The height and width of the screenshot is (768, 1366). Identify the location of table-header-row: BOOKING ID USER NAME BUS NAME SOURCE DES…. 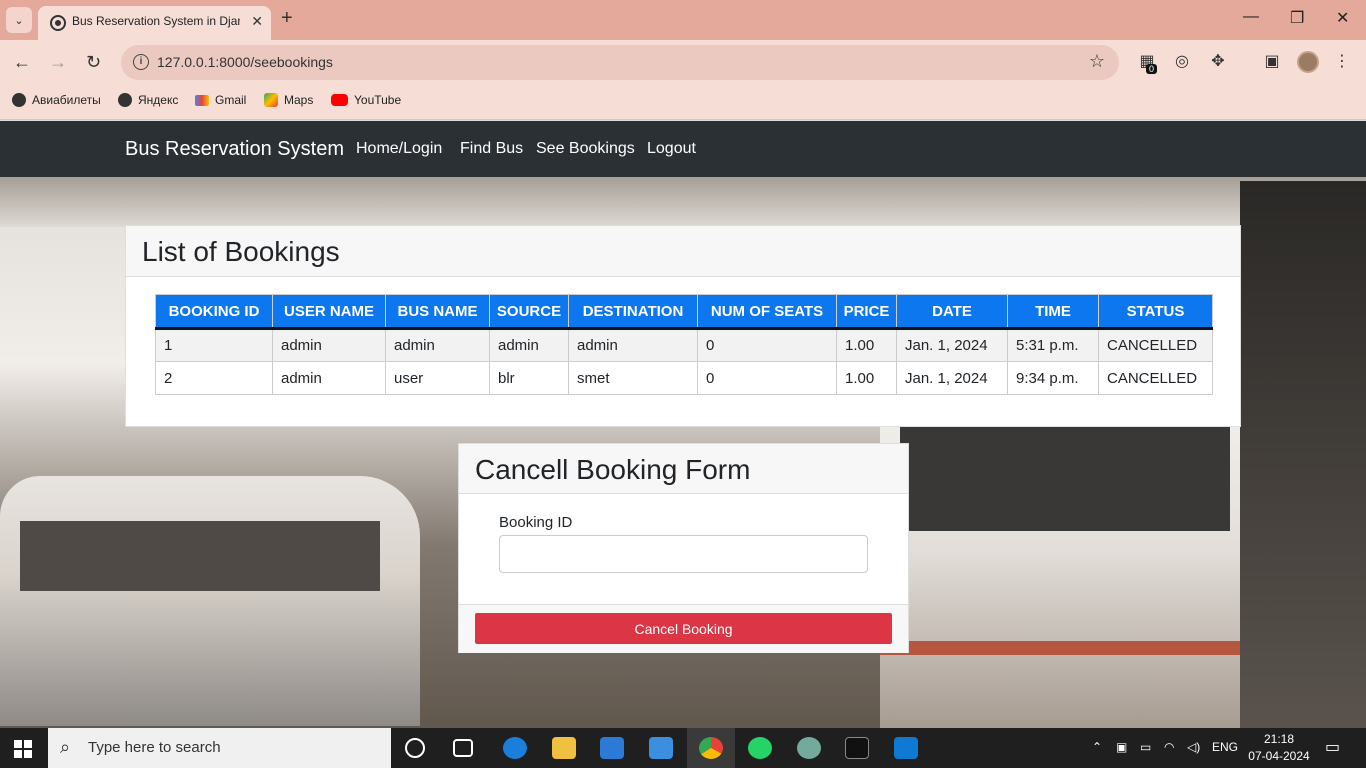
(684, 312).